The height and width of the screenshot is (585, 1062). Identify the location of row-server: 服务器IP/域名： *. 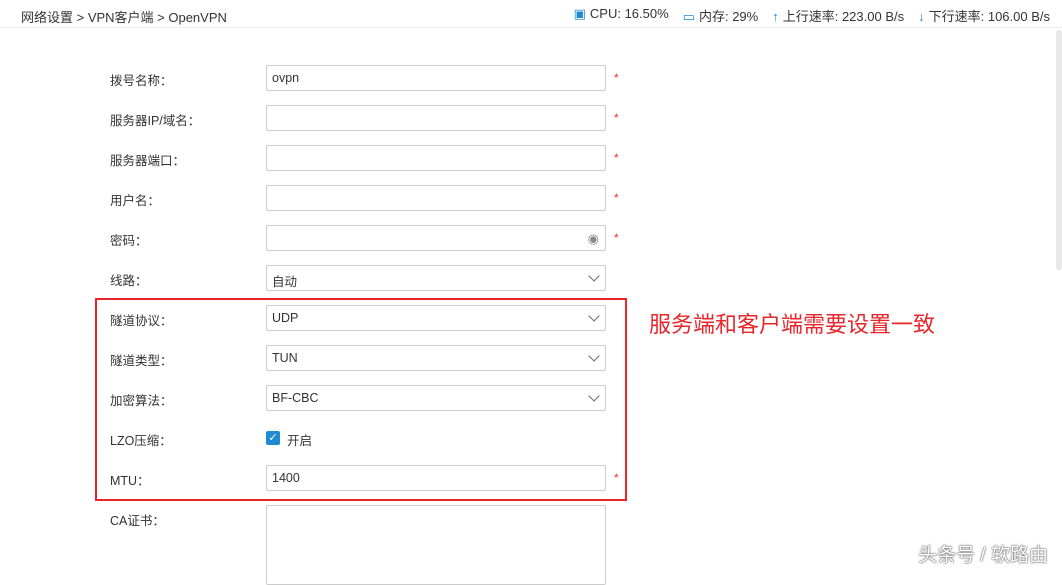
(350, 118).